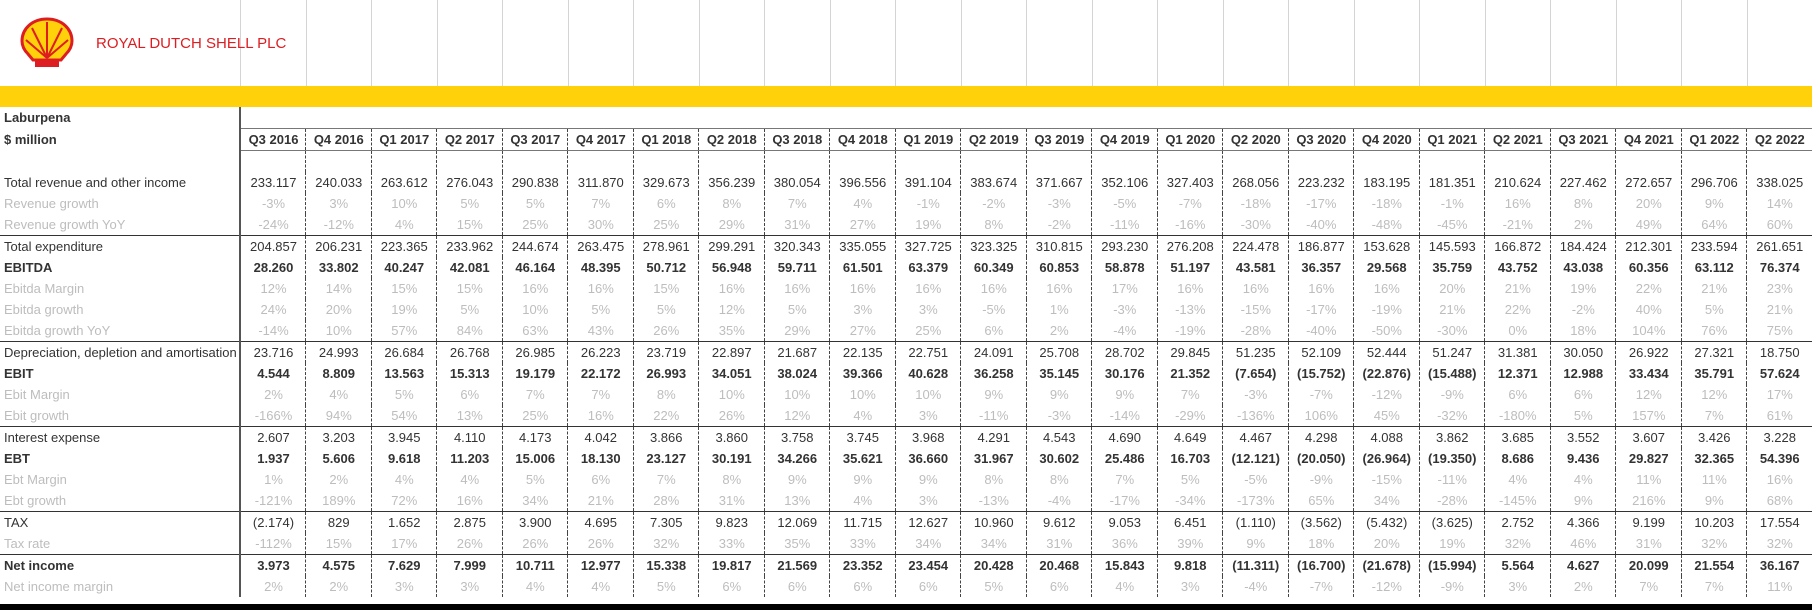 The image size is (1812, 610). What do you see at coordinates (120, 288) in the screenshot?
I see `row-label: Ebitda Margin` at bounding box center [120, 288].